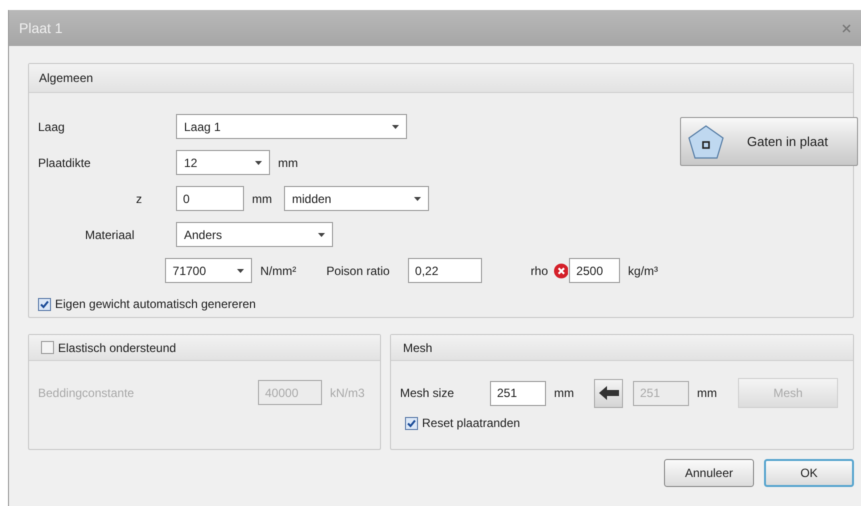 Image resolution: width=861 pixels, height=506 pixels. Describe the element at coordinates (706, 142) in the screenshot. I see `pentagon-icon` at that location.